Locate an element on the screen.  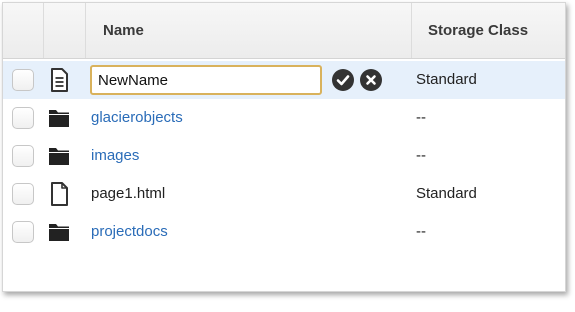
rename-input is located at coordinates (206, 80).